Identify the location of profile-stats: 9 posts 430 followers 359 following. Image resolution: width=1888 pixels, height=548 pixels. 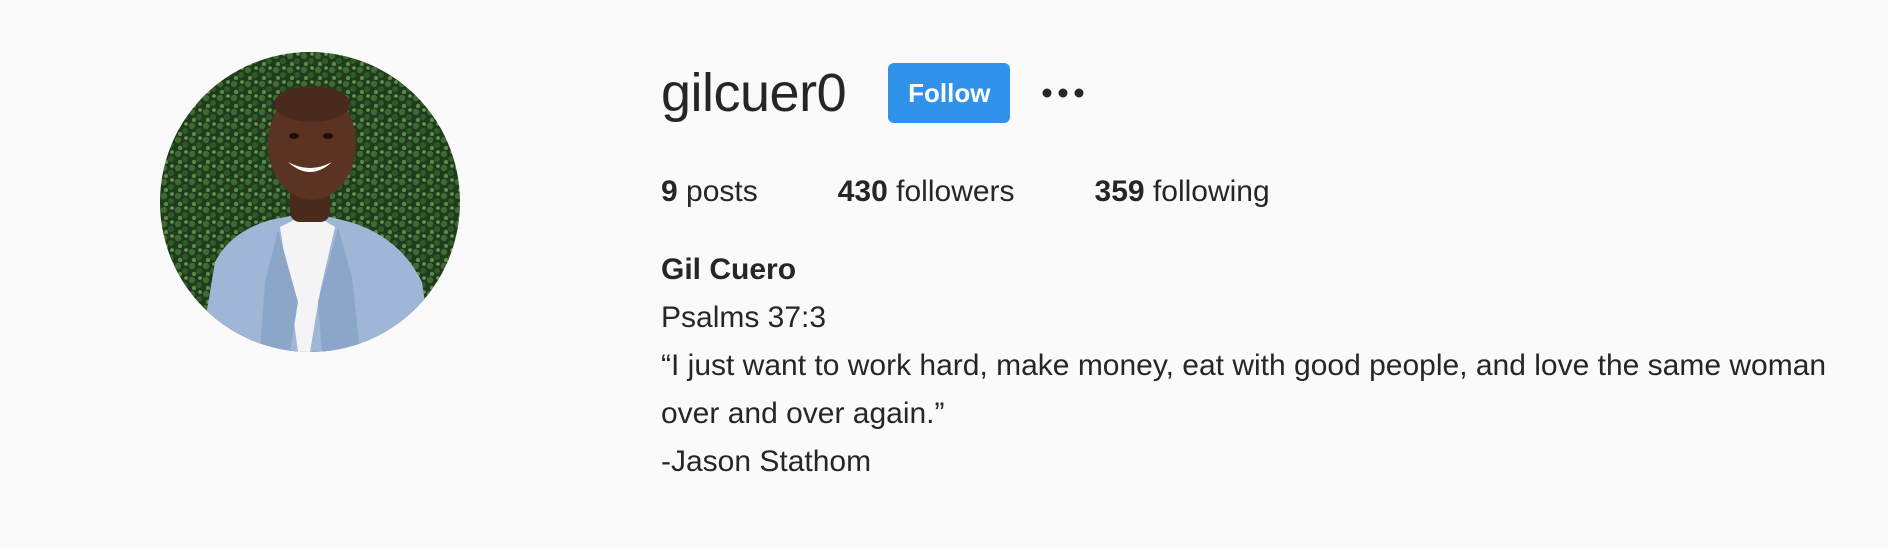
(1261, 192).